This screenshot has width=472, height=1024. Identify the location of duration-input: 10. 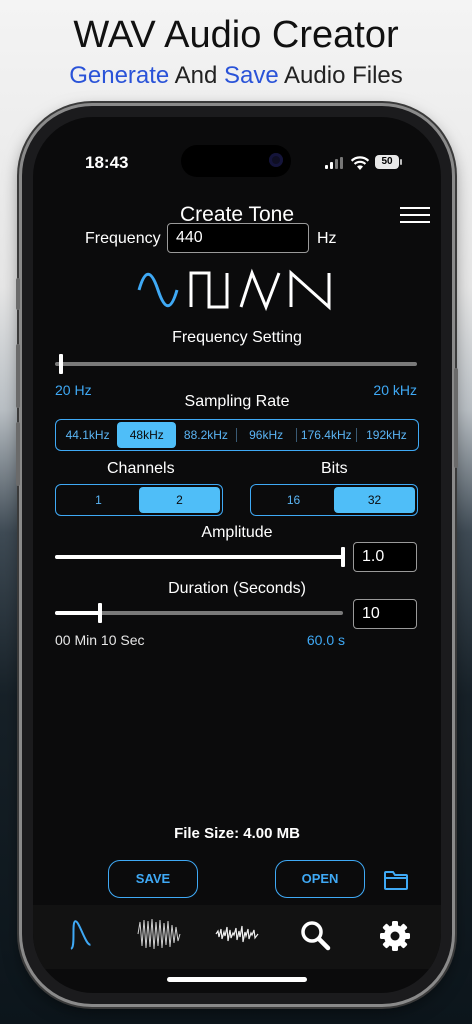
(385, 614).